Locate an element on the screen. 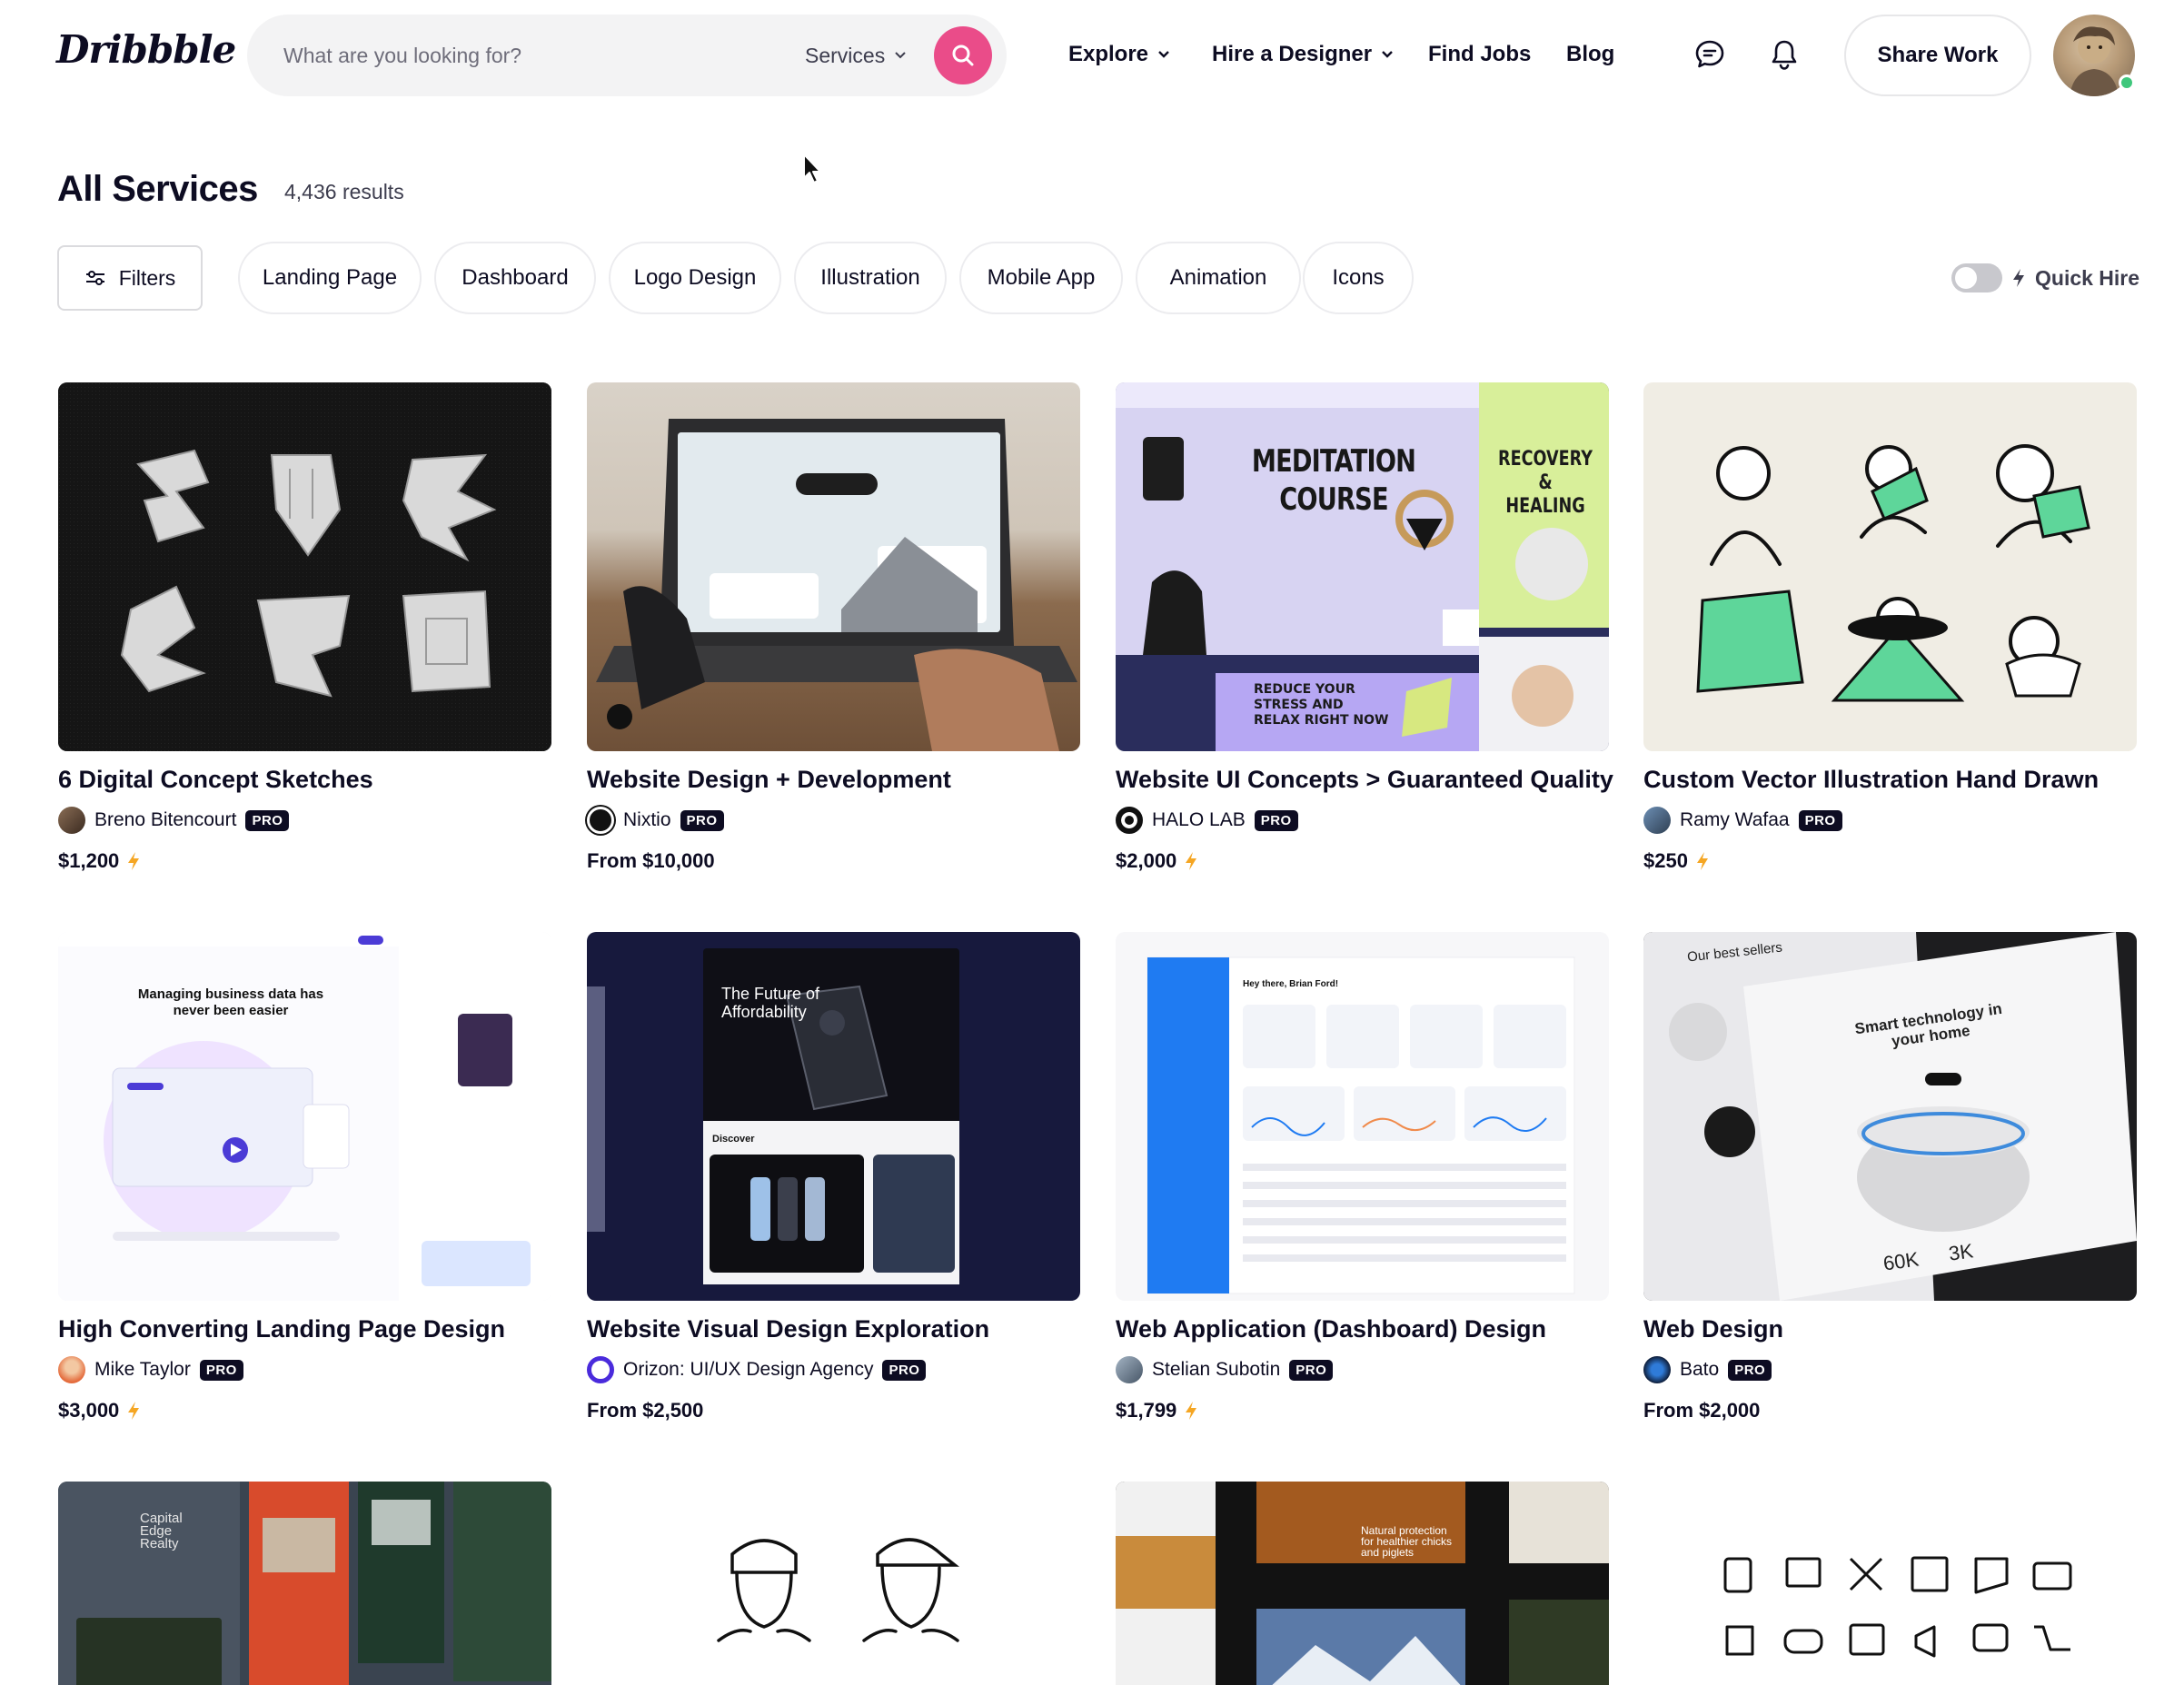 Image resolution: width=2184 pixels, height=1685 pixels. search-button is located at coordinates (963, 55).